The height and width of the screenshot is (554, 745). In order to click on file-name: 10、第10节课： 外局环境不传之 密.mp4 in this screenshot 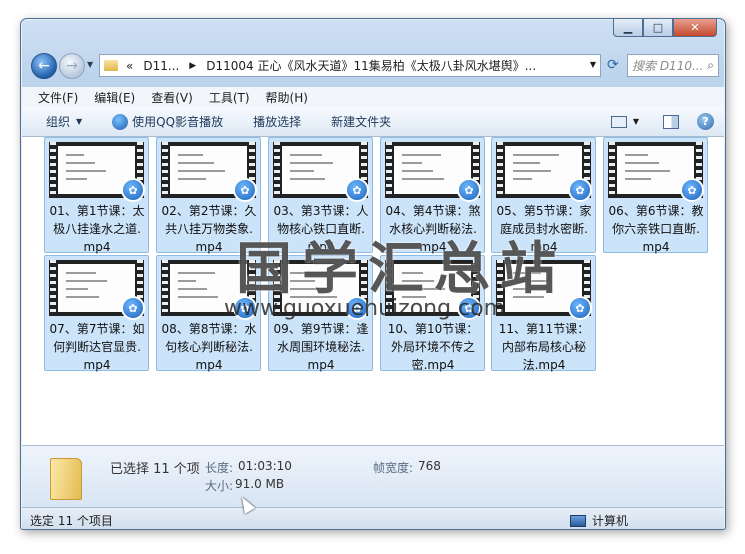, I will do `click(433, 347)`.